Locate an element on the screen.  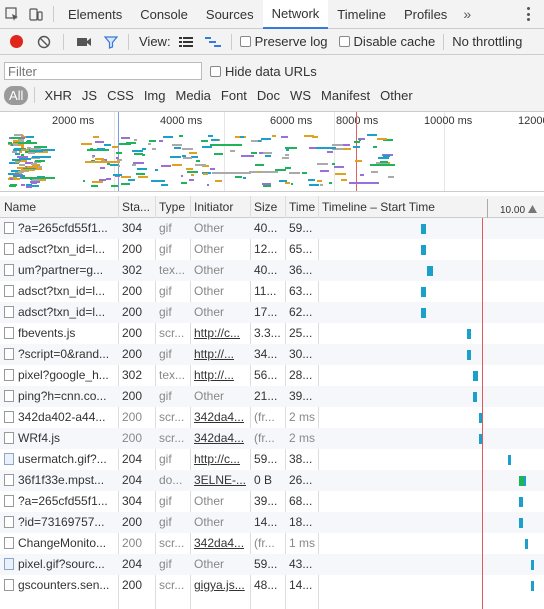
large-rows-icon is located at coordinates (185, 42).